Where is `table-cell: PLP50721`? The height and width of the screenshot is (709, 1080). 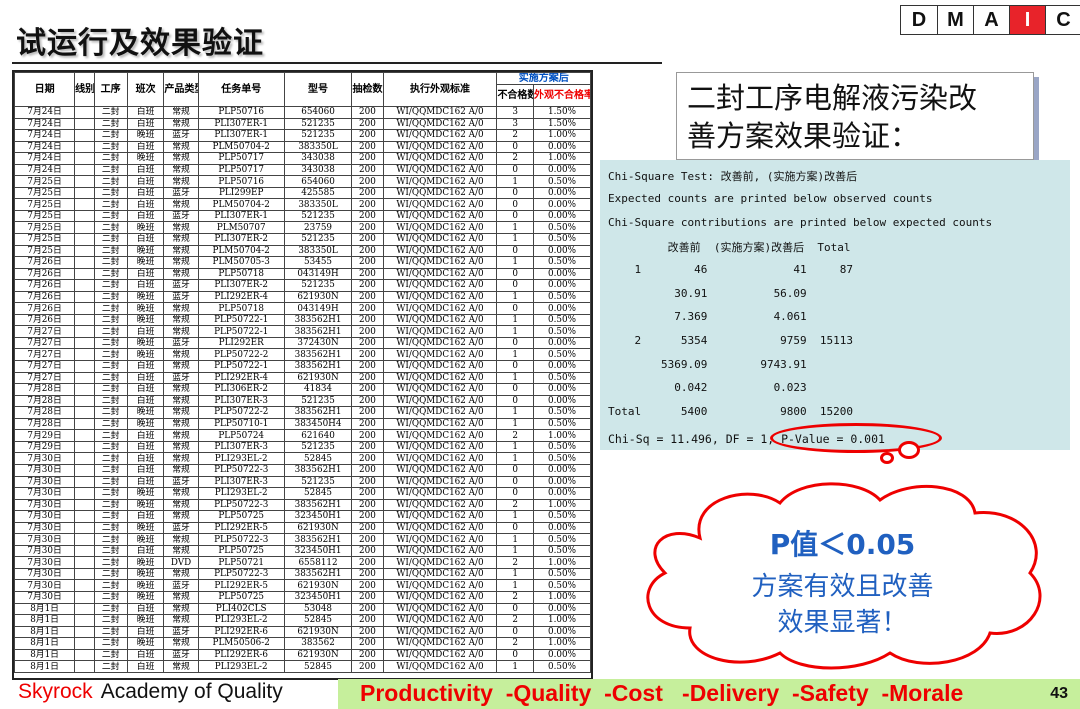
table-cell: PLP50721 is located at coordinates (241, 562).